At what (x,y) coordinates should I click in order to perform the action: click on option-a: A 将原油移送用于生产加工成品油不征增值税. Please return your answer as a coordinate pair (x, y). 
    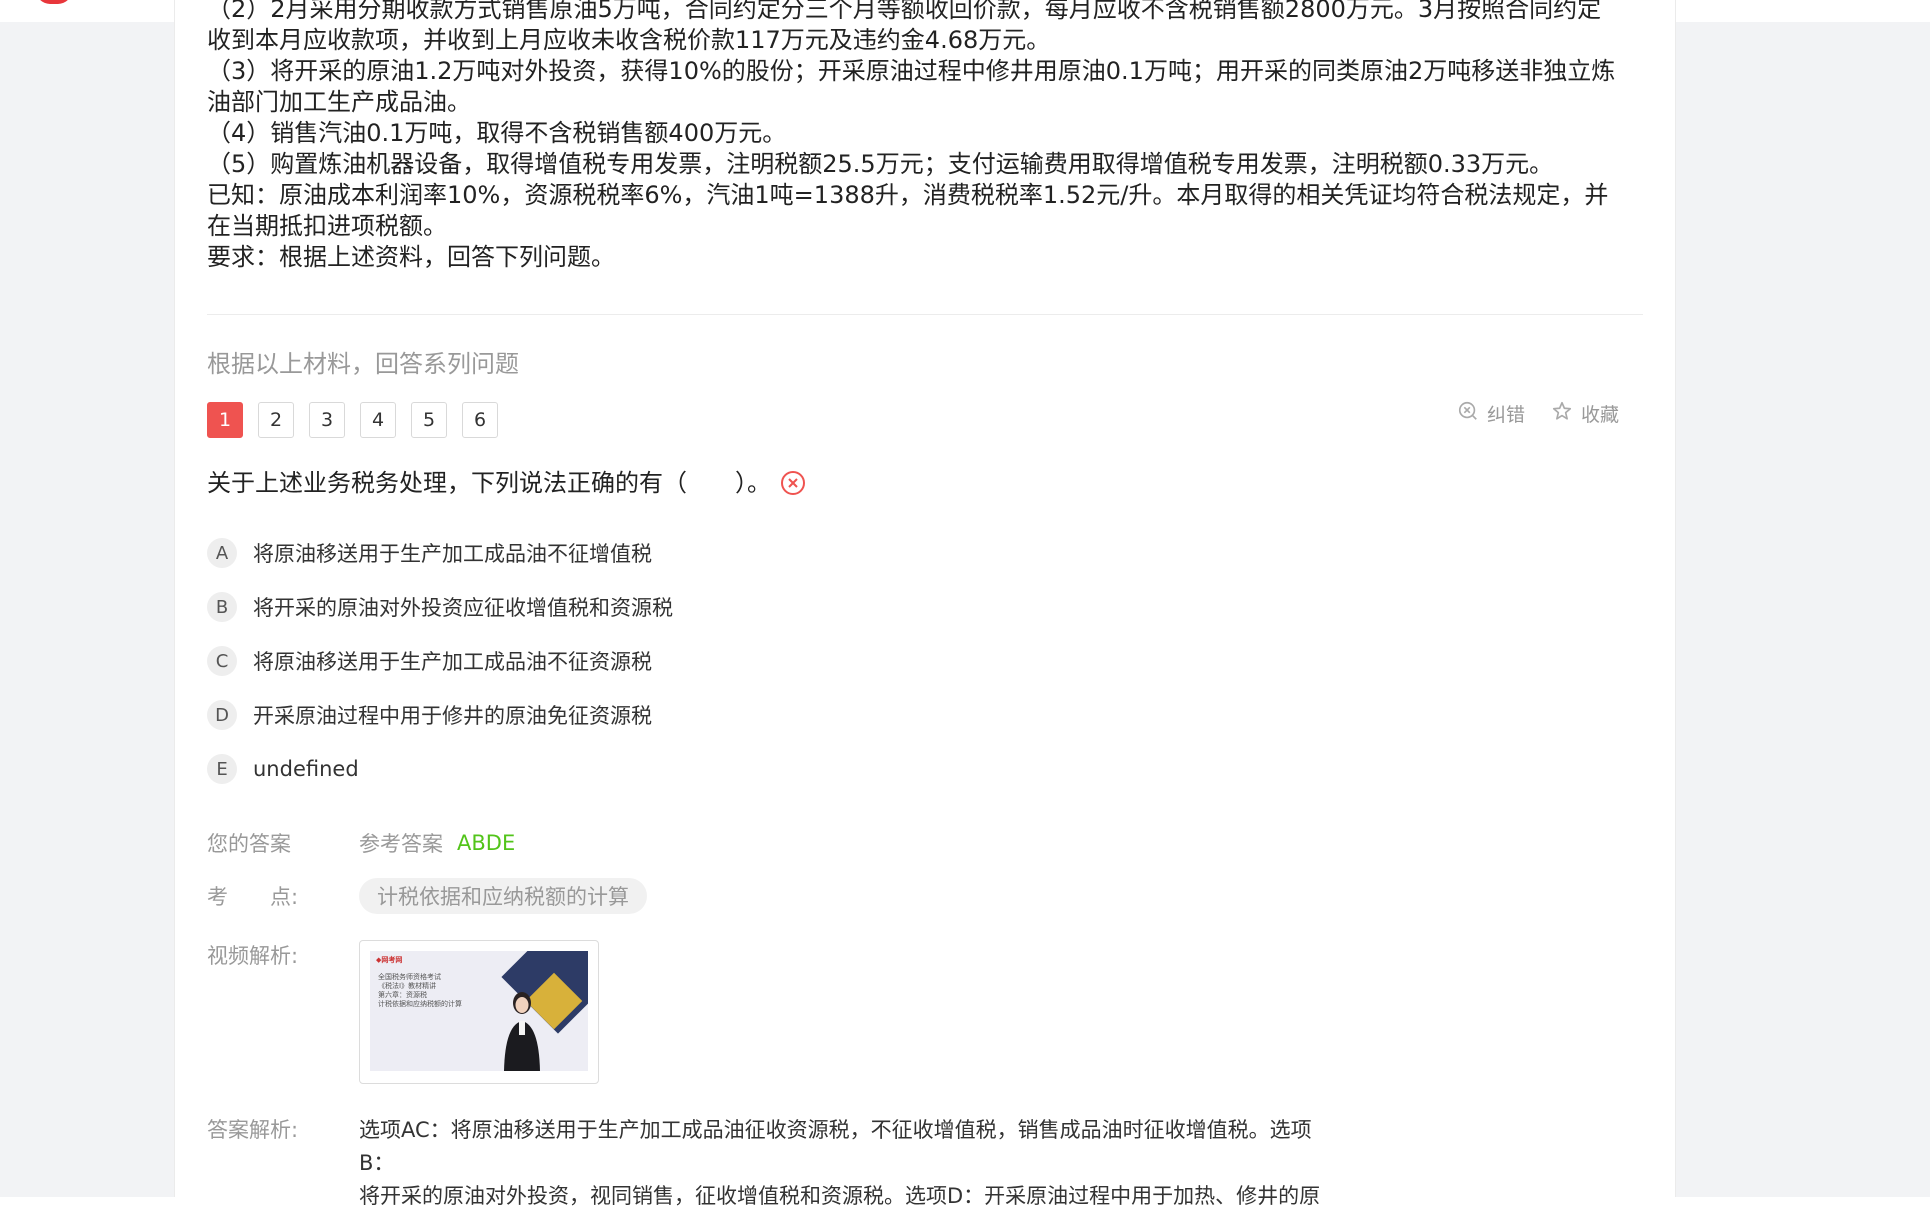
    Looking at the image, I should click on (440, 553).